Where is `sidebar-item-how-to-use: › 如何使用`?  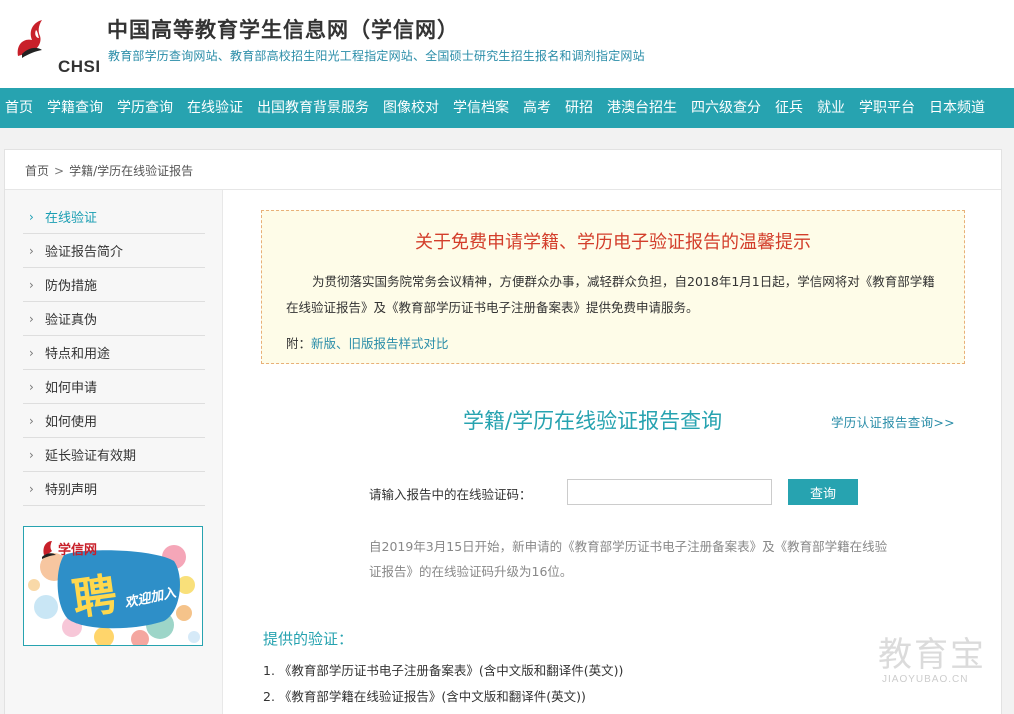
sidebar-item-how-to-use: › 如何使用 is located at coordinates (114, 421).